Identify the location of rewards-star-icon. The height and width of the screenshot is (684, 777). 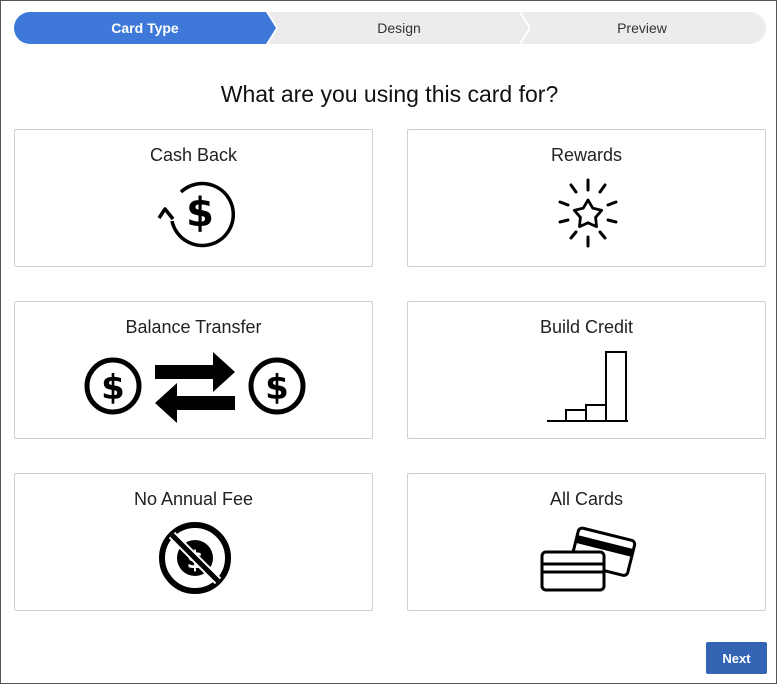
(588, 213).